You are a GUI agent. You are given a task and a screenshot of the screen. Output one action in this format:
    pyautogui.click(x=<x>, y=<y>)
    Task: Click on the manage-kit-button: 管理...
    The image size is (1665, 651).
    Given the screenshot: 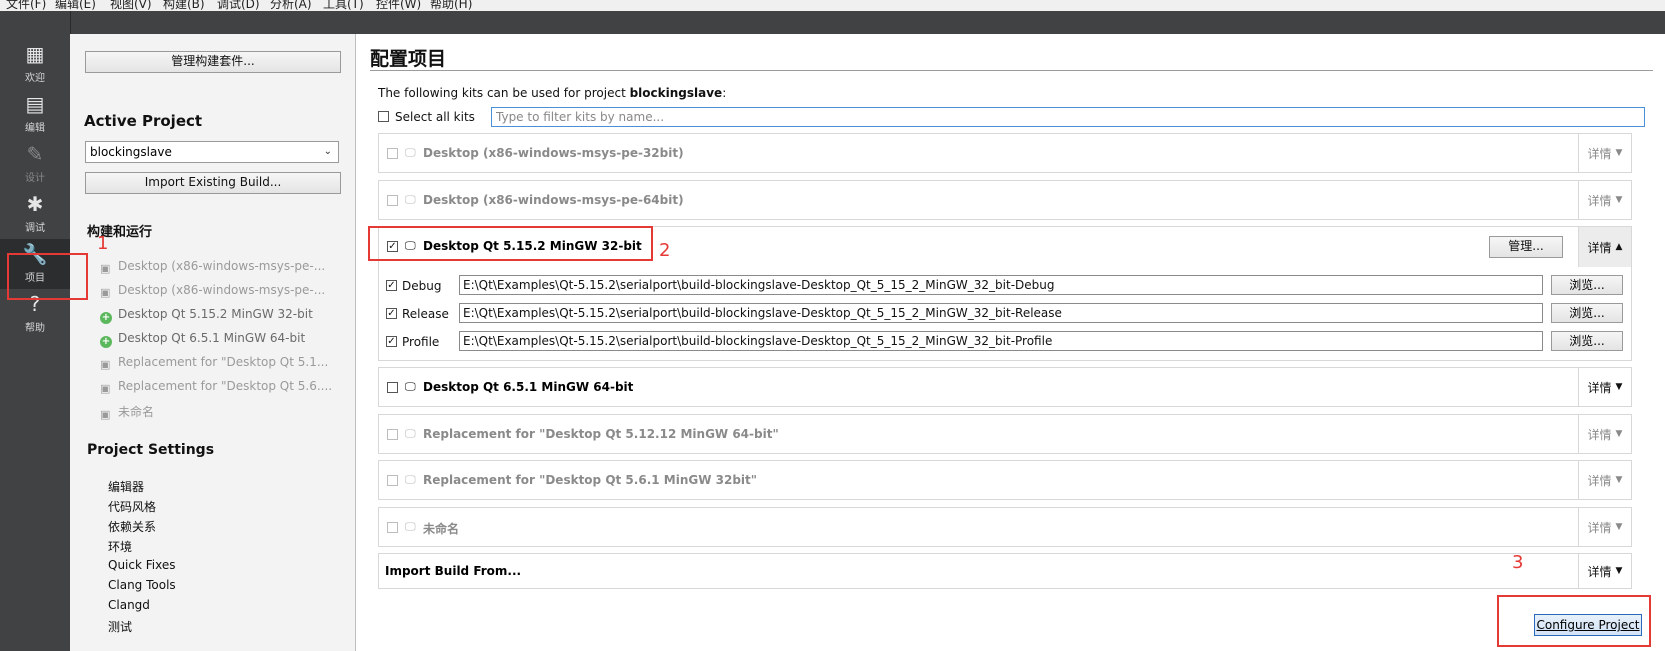 What is the action you would take?
    pyautogui.click(x=1526, y=247)
    